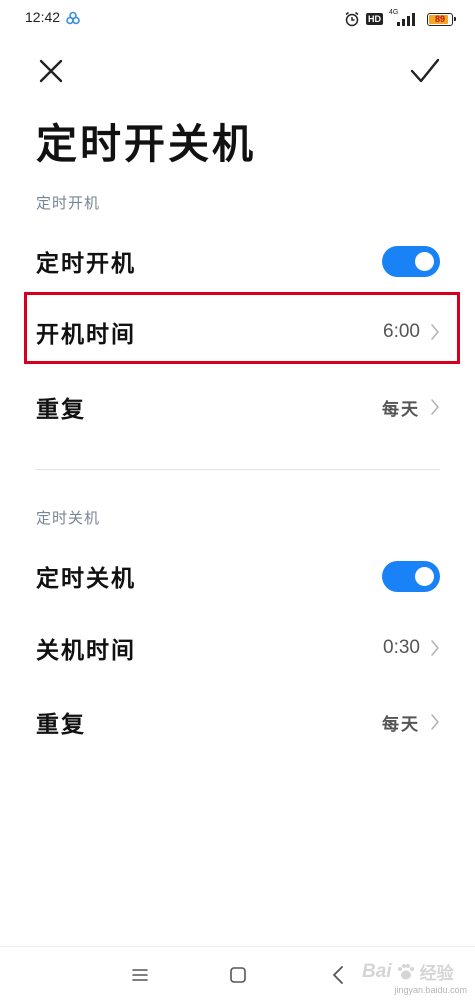 This screenshot has height=1004, width=475. What do you see at coordinates (352, 19) in the screenshot?
I see `alarm-icon` at bounding box center [352, 19].